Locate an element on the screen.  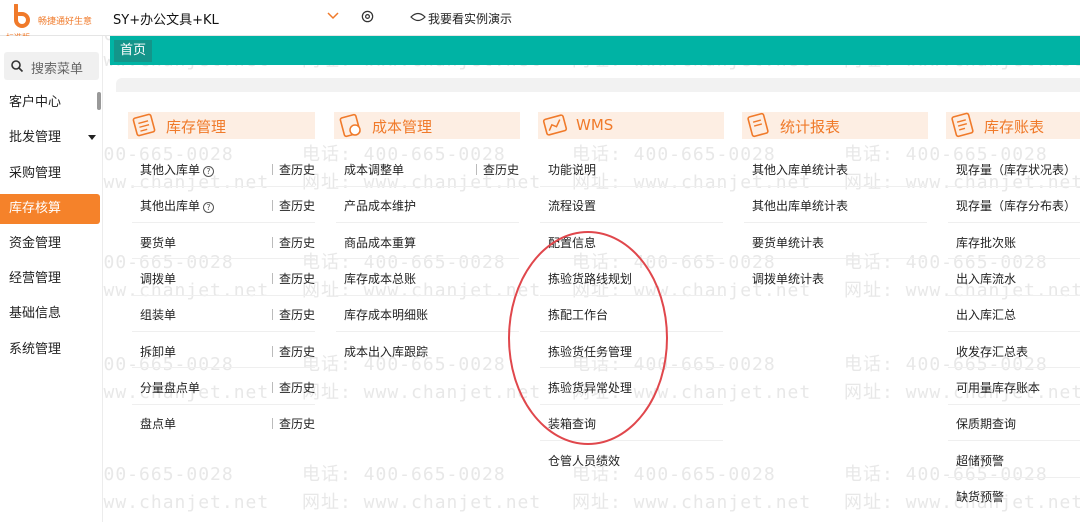
company-name: SY+办公文具+KL is located at coordinates (166, 18).